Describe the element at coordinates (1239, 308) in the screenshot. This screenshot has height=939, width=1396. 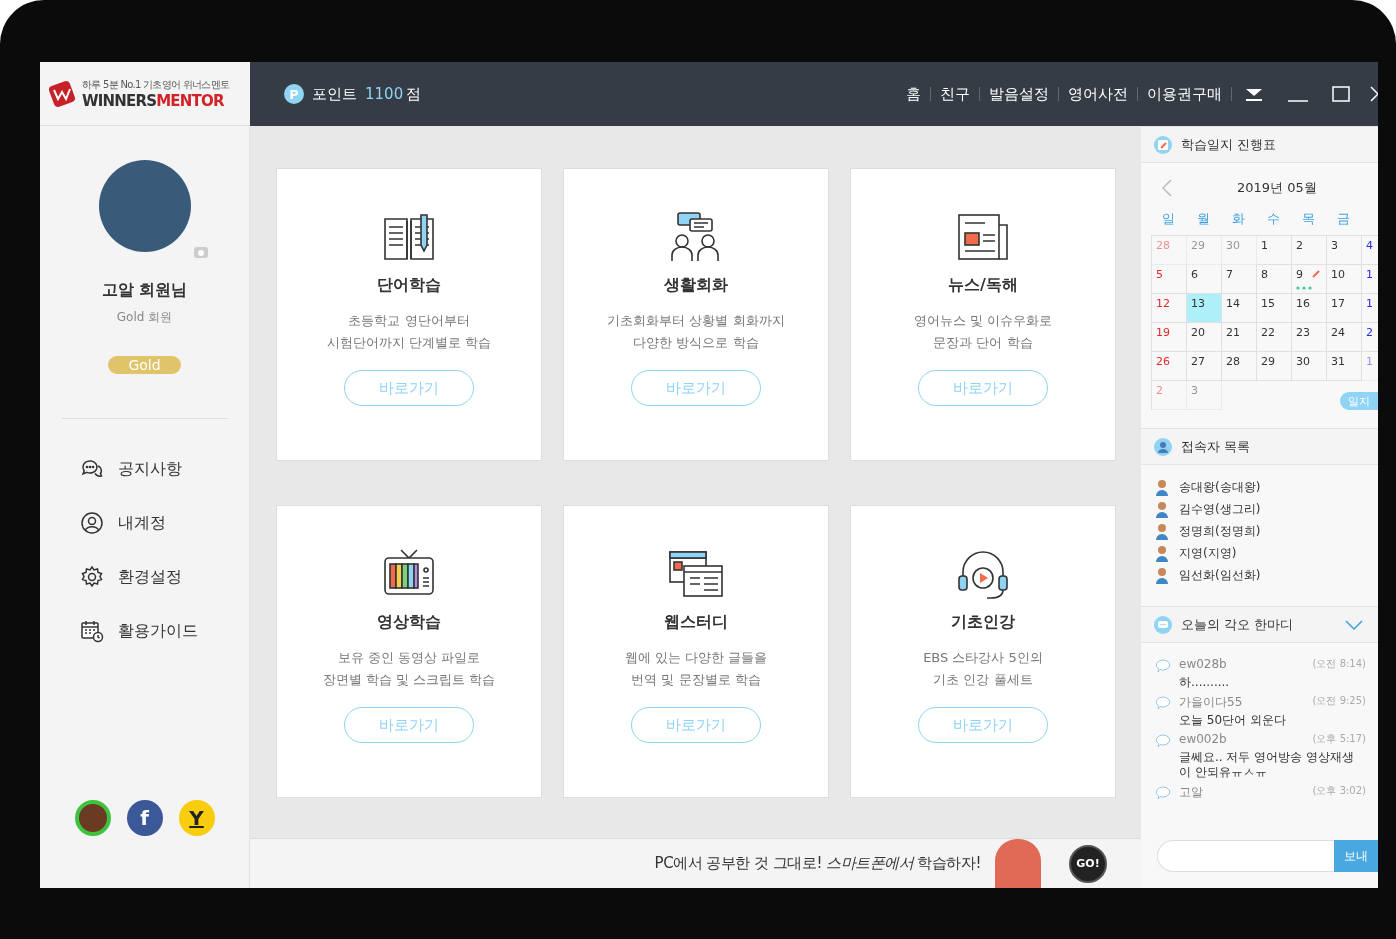
I see `calendar-day: 14` at that location.